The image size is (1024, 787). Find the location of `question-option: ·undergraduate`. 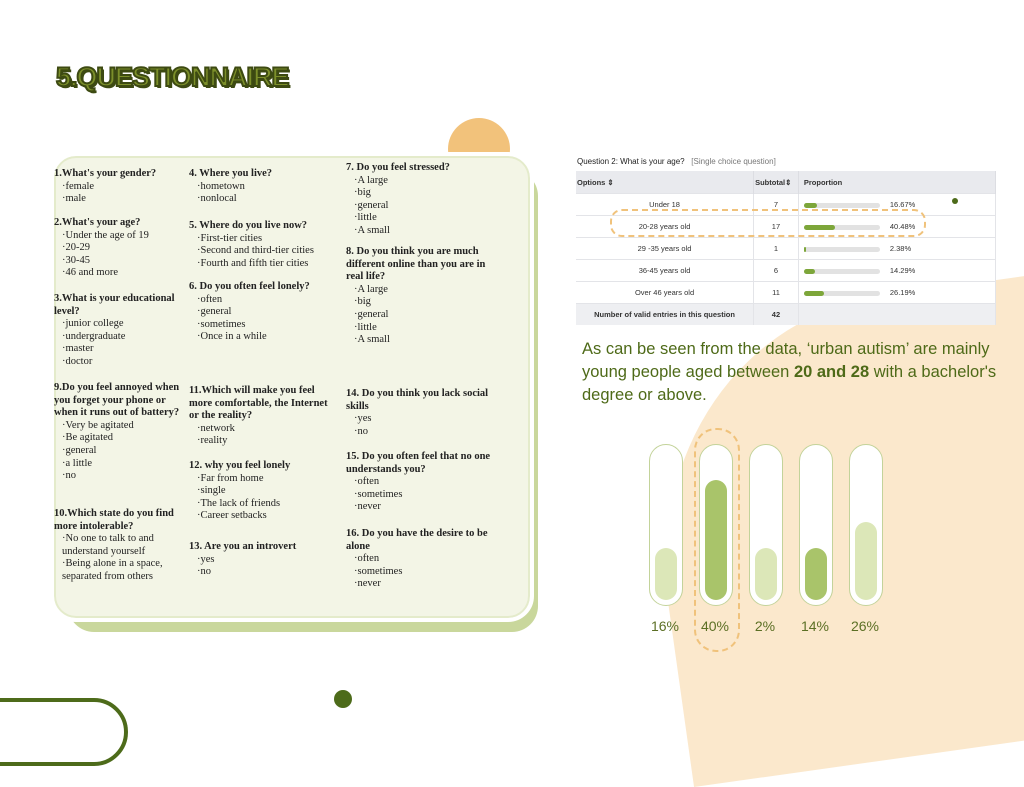

question-option: ·undergraduate is located at coordinates (94, 336).